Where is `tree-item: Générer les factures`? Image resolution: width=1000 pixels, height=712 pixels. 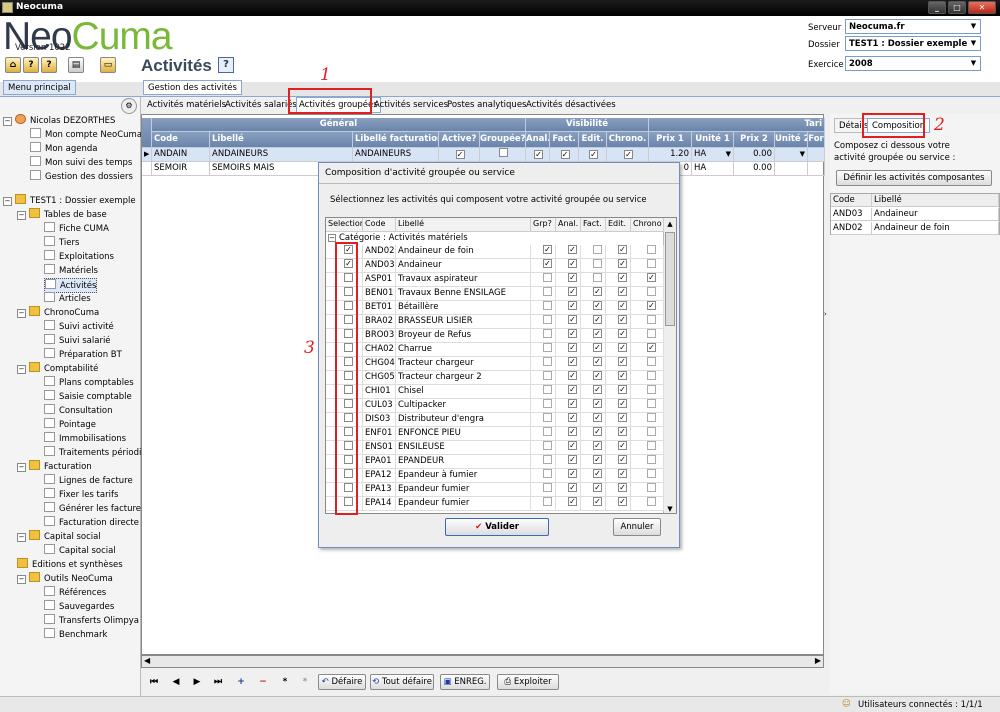 tree-item: Générer les factures is located at coordinates (94, 508).